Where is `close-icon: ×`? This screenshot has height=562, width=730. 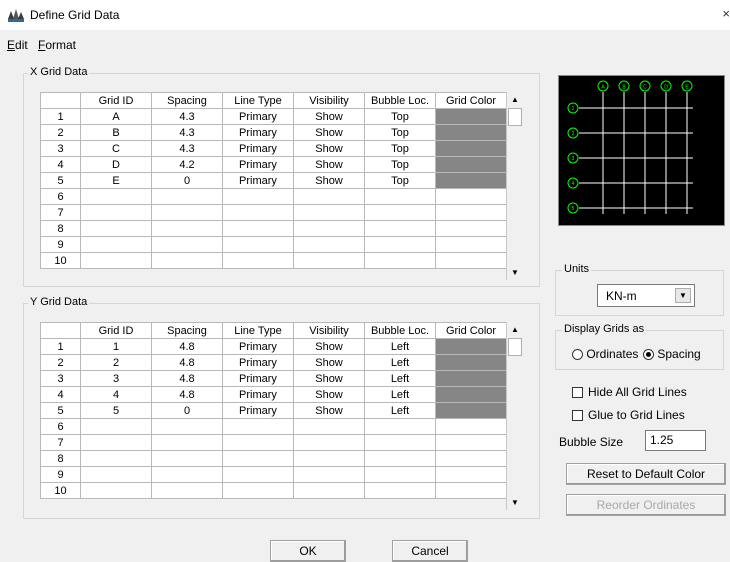 close-icon: × is located at coordinates (726, 13).